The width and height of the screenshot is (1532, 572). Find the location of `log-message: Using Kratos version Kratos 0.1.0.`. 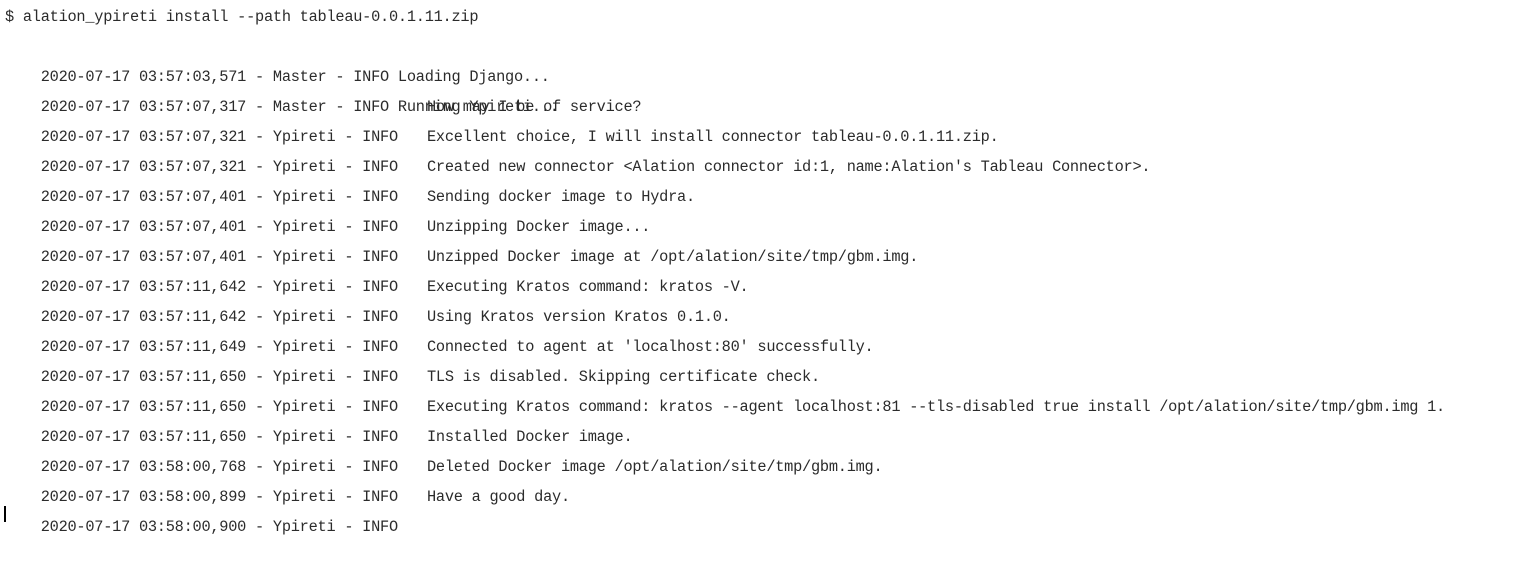

log-message: Using Kratos version Kratos 0.1.0. is located at coordinates (579, 317).